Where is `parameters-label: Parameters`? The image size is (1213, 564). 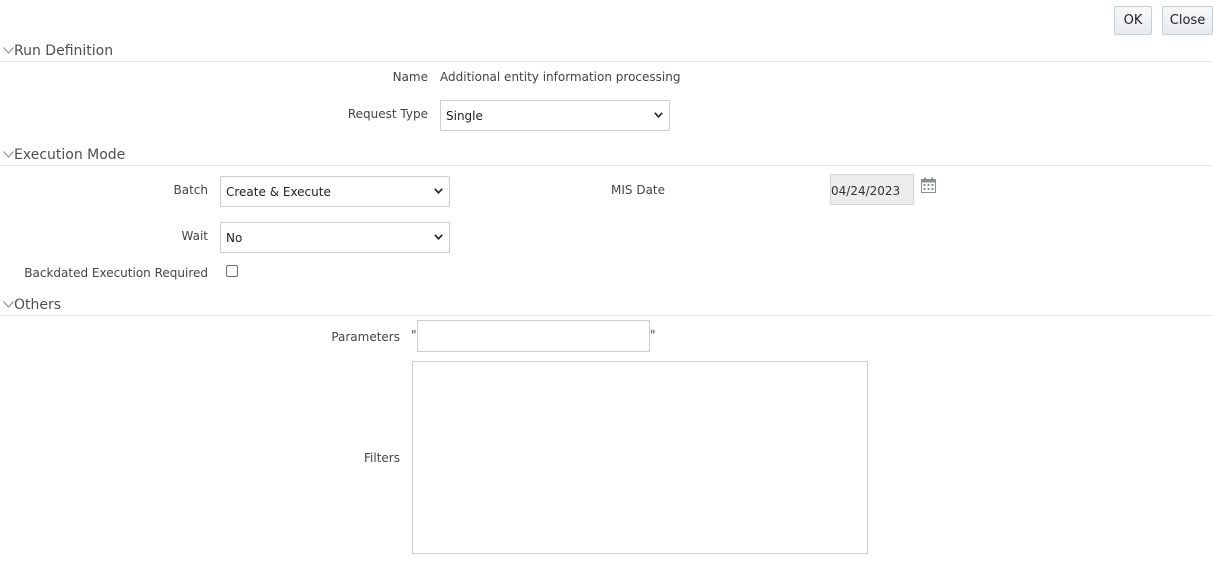 parameters-label: Parameters is located at coordinates (365, 337).